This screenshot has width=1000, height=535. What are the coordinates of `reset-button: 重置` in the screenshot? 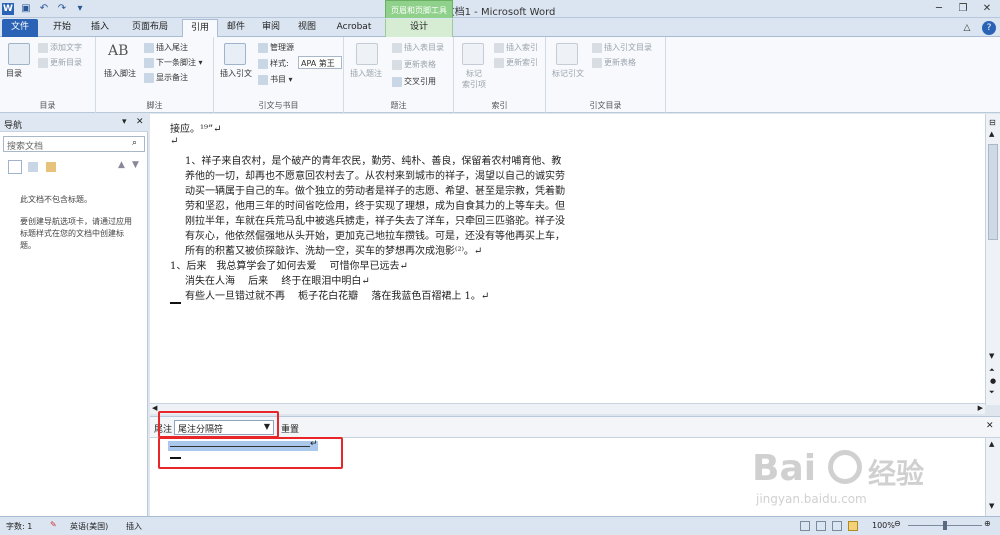 It's located at (290, 428).